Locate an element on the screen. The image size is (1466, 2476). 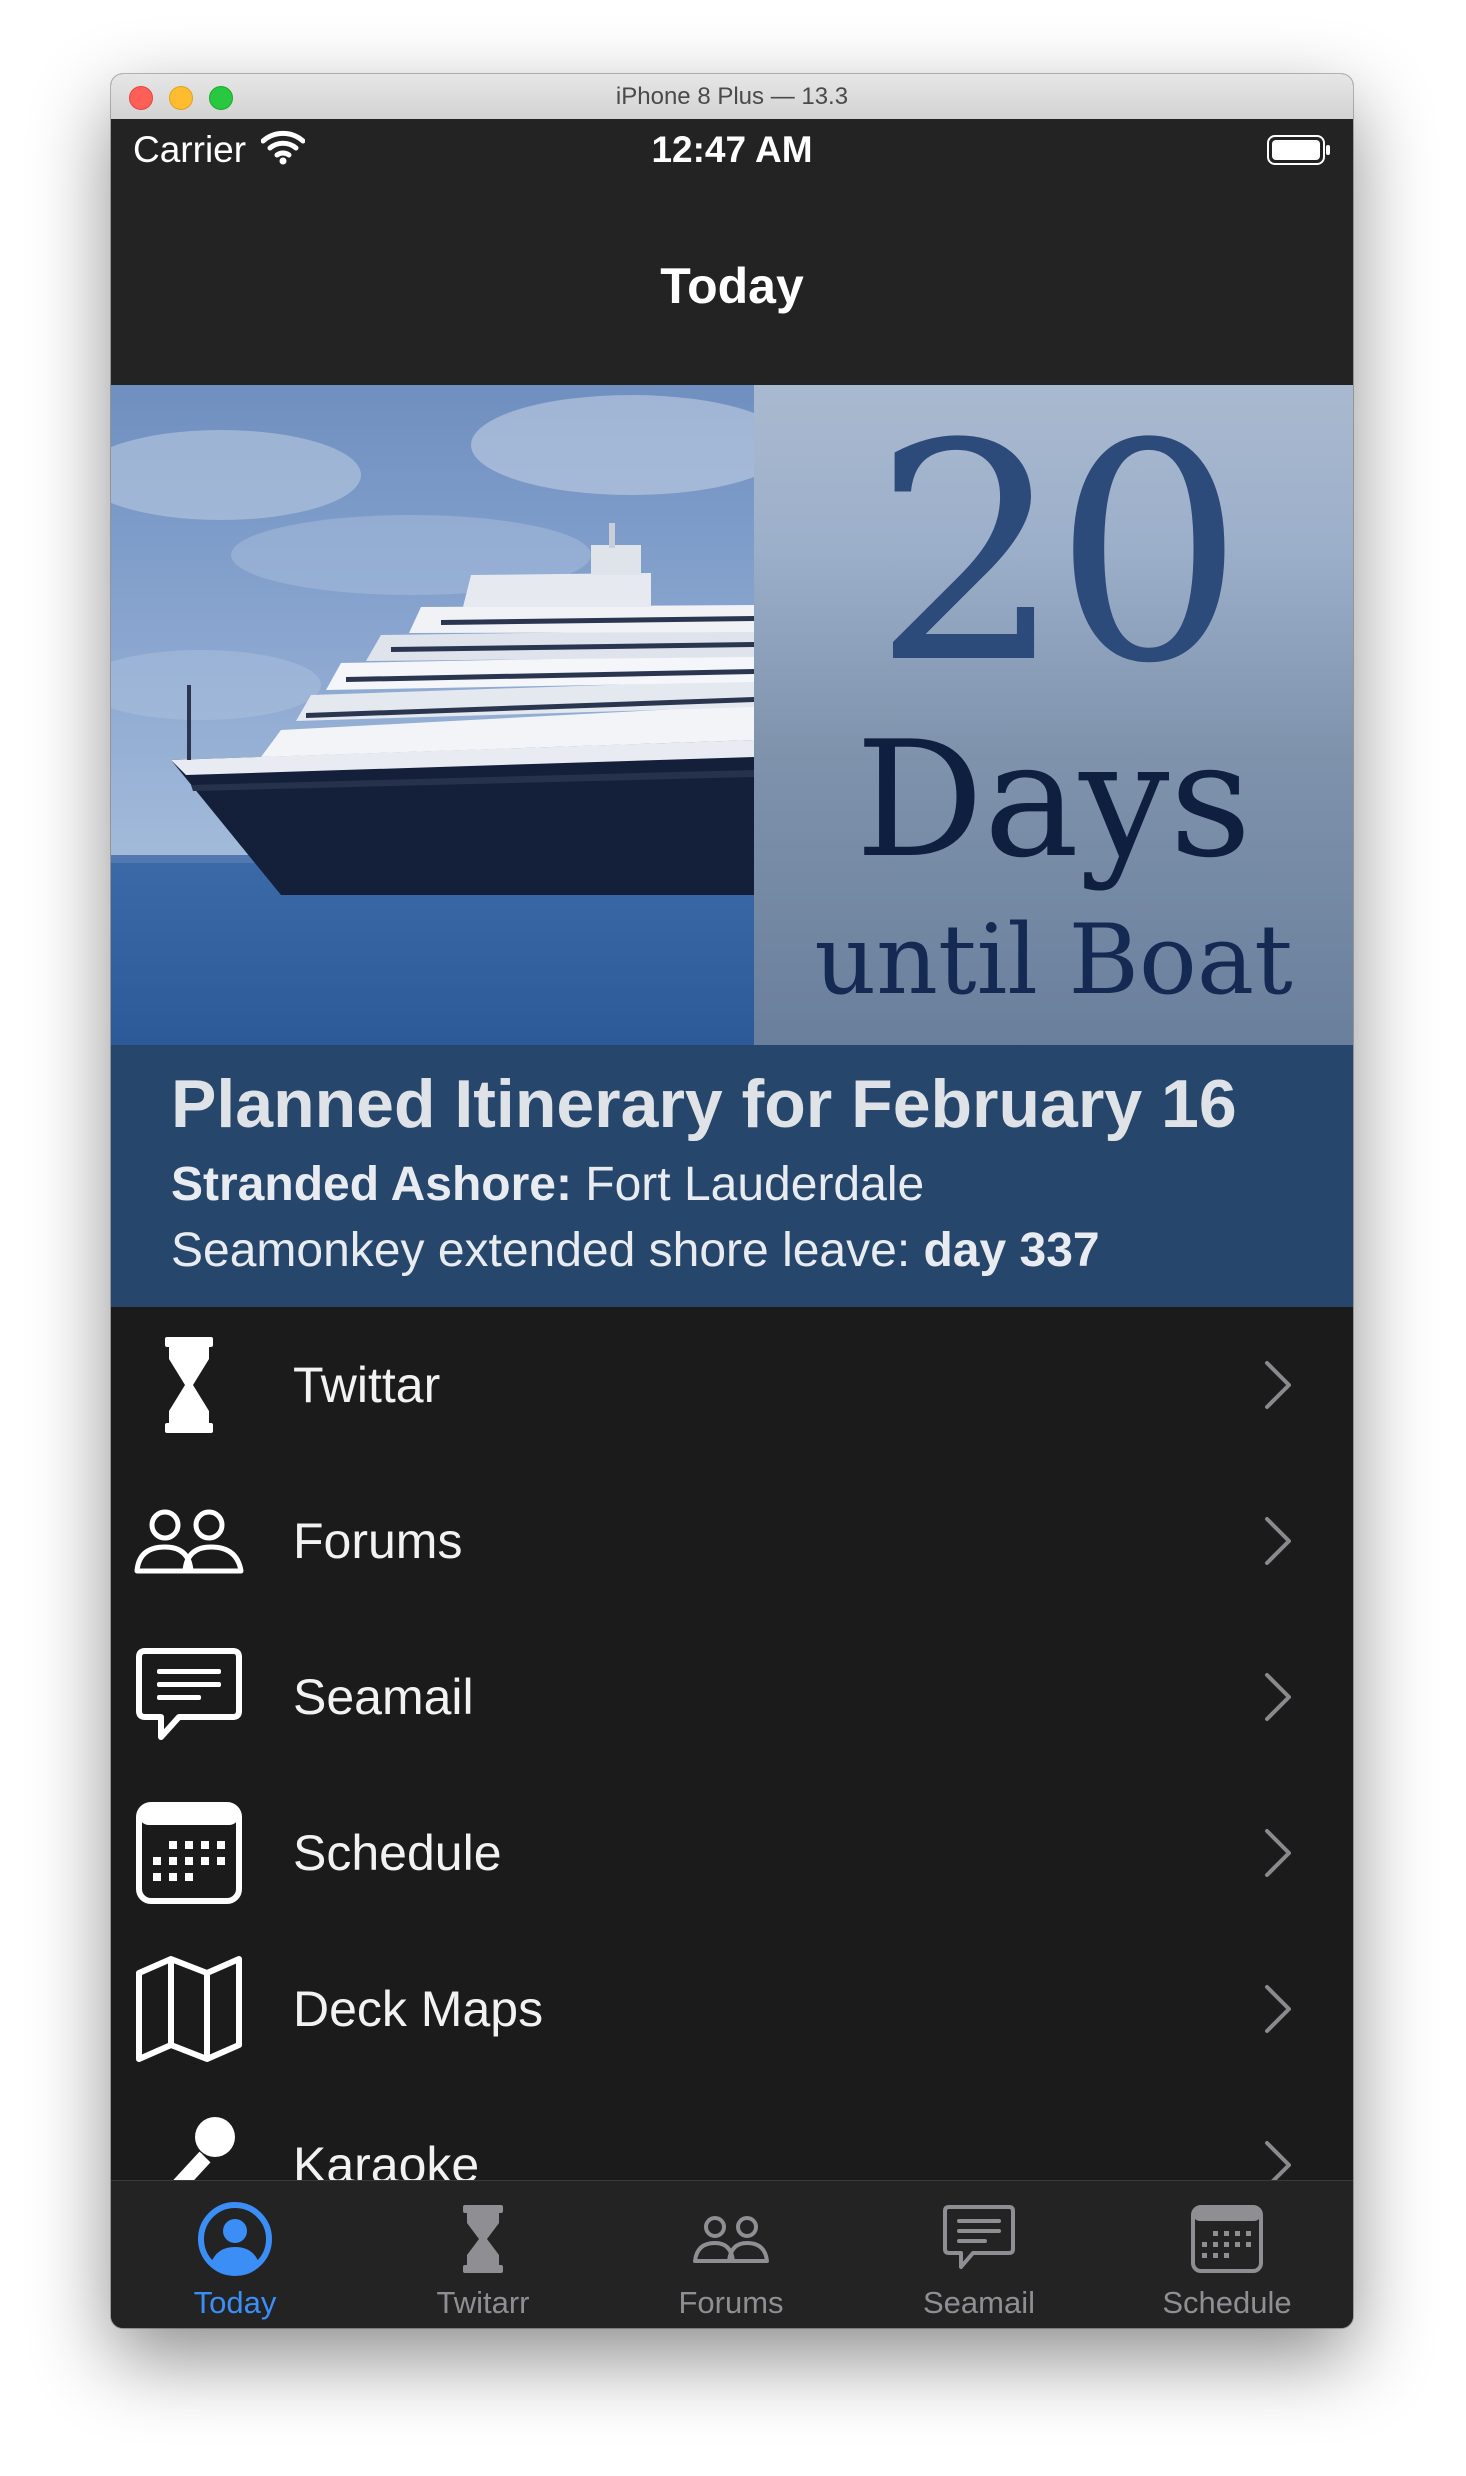
menu-row-schedule: Schedule is located at coordinates (732, 1853).